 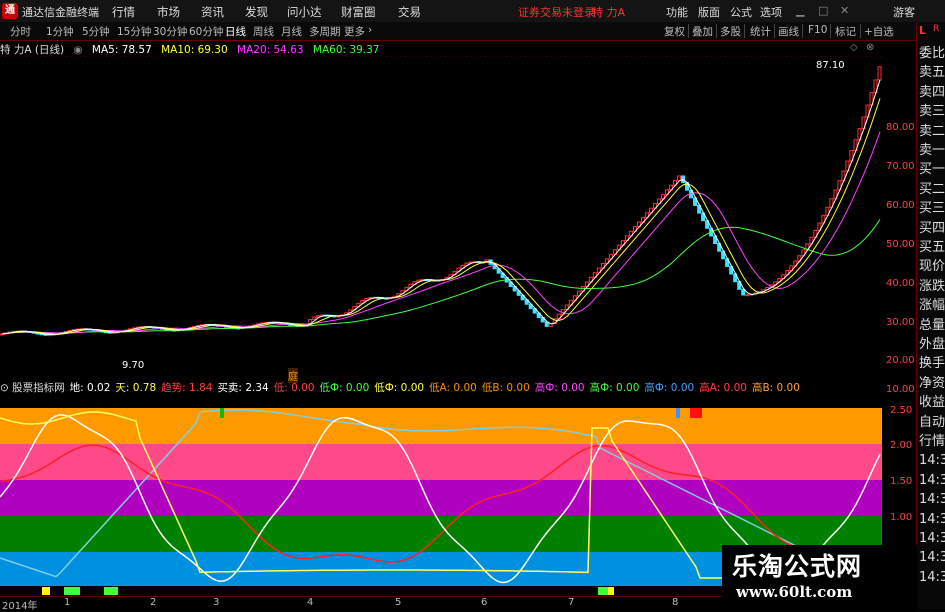 I want to click on minimize-icon: ▁, so click(x=800, y=10).